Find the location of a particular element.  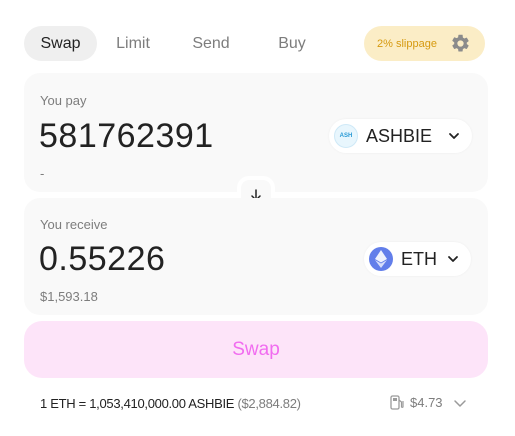

receive-usd-value: $1,593.18 is located at coordinates (69, 296).